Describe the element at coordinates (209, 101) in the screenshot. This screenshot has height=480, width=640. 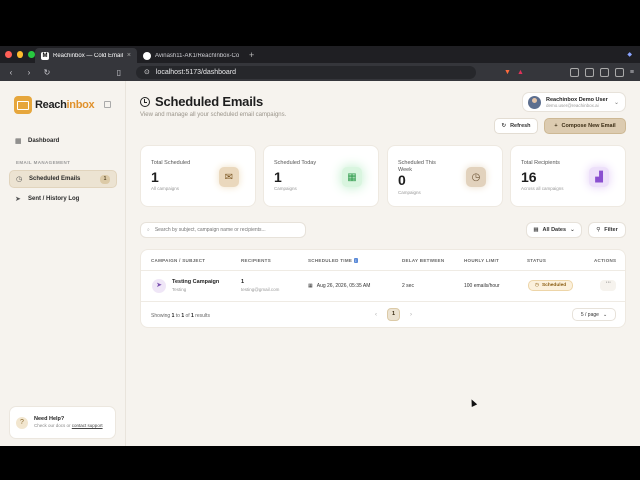
I see `page-title: Scheduled Emails` at that location.